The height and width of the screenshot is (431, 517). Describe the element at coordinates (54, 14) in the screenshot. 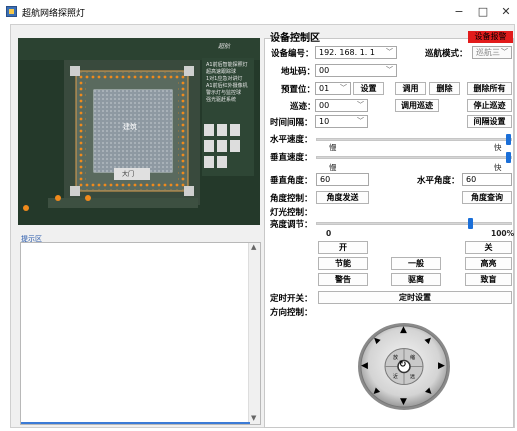

I see `window-title: 超航网络探照灯` at that location.